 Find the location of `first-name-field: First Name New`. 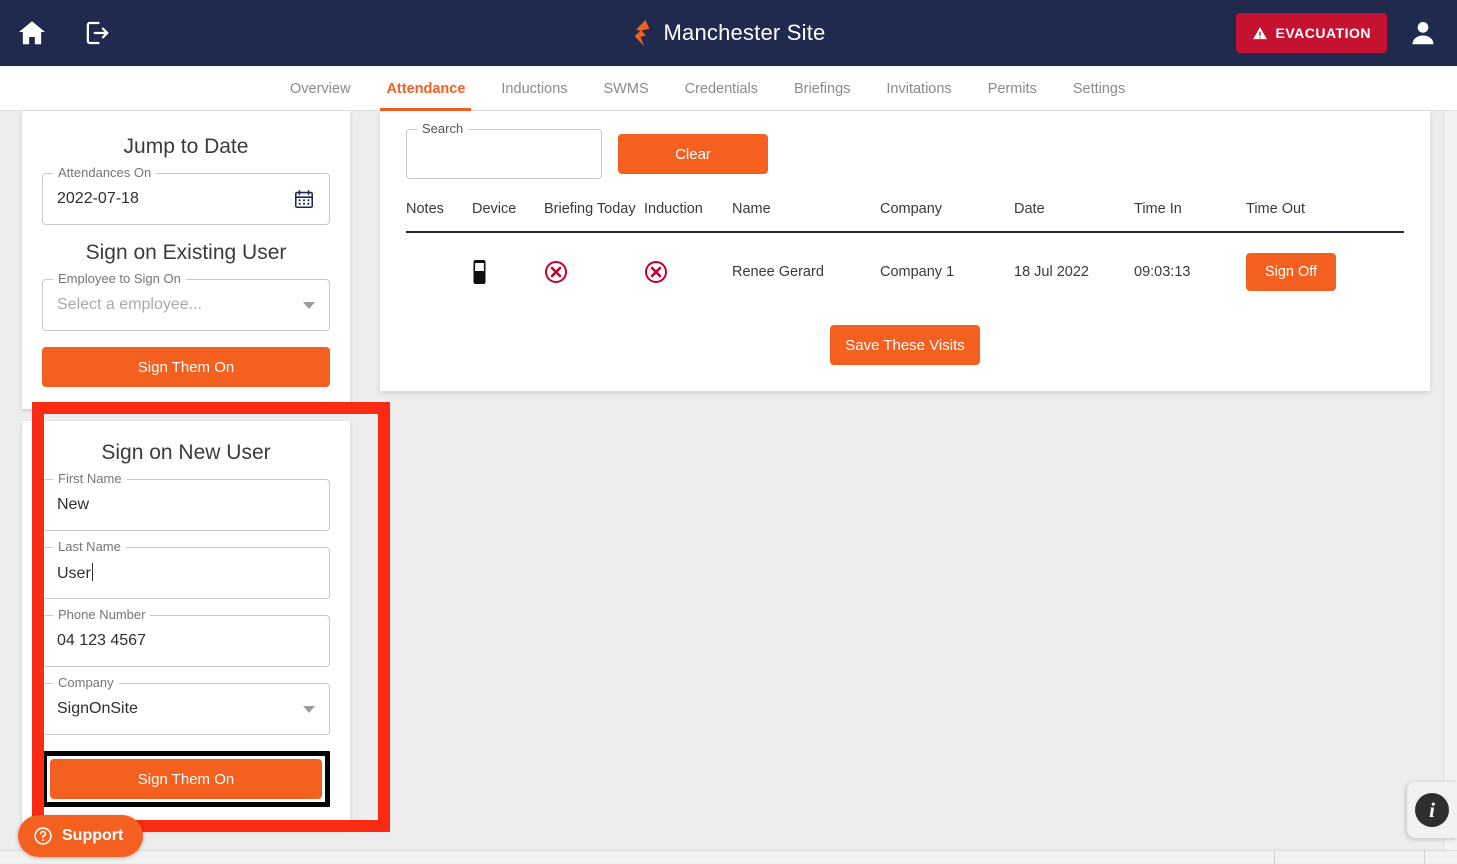

first-name-field: First Name New is located at coordinates (186, 505).